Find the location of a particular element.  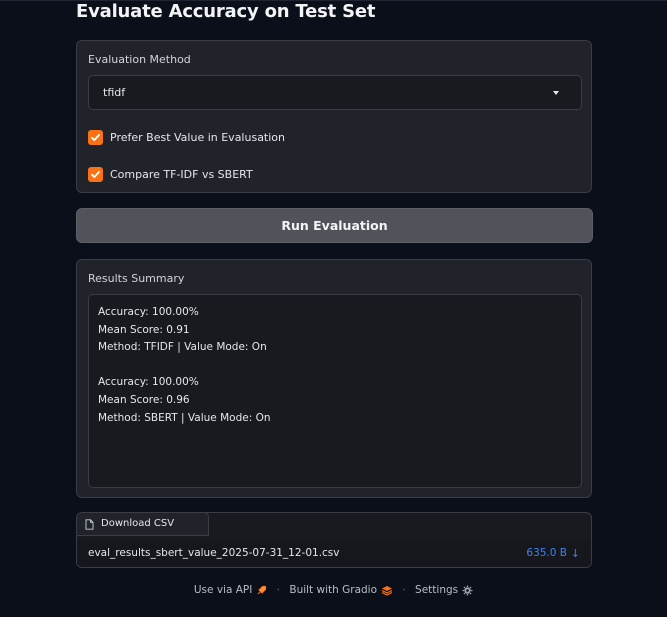

built-with-gradio-label: Built with Gradio is located at coordinates (333, 590).